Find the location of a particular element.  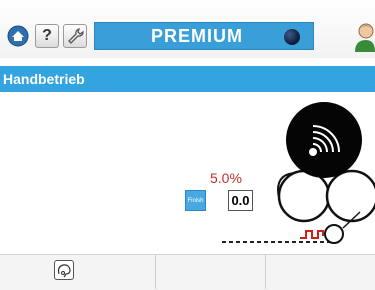

roller-right is located at coordinates (350, 196).